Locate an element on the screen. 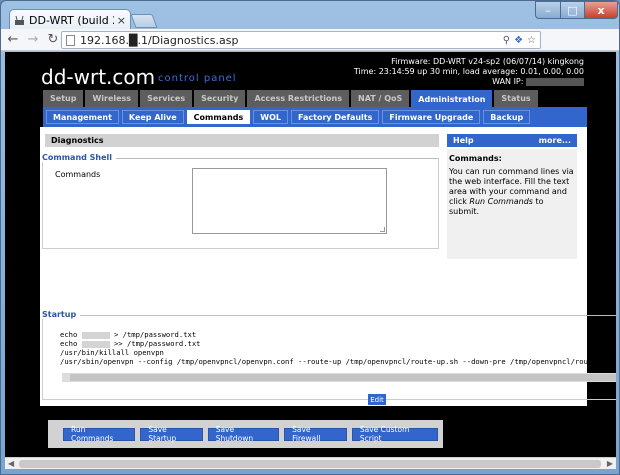 The image size is (620, 475). help-heading: Commands: is located at coordinates (475, 158).